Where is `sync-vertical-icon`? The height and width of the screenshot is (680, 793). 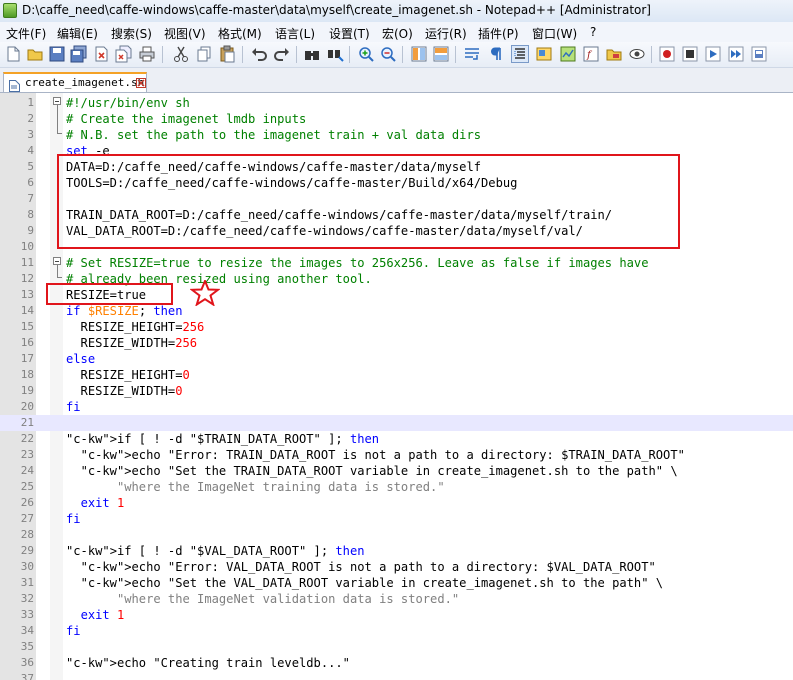 sync-vertical-icon is located at coordinates (419, 54).